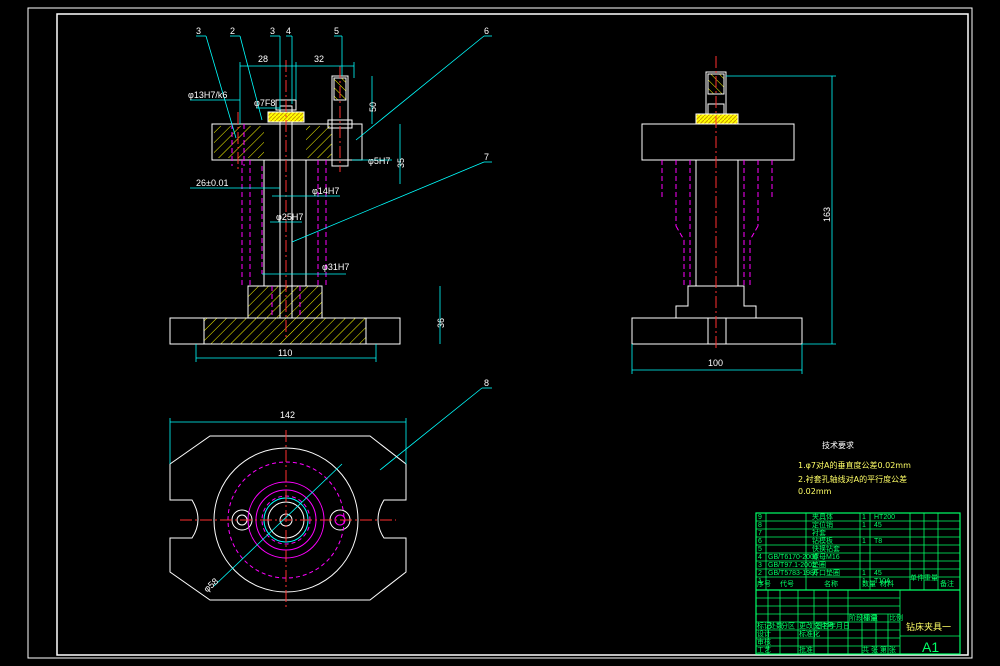 Image resolution: width=1000 pixels, height=666 pixels. Describe the element at coordinates (793, 557) in the screenshot. I see `parts-cell-std: GB/T6170-2000` at that location.